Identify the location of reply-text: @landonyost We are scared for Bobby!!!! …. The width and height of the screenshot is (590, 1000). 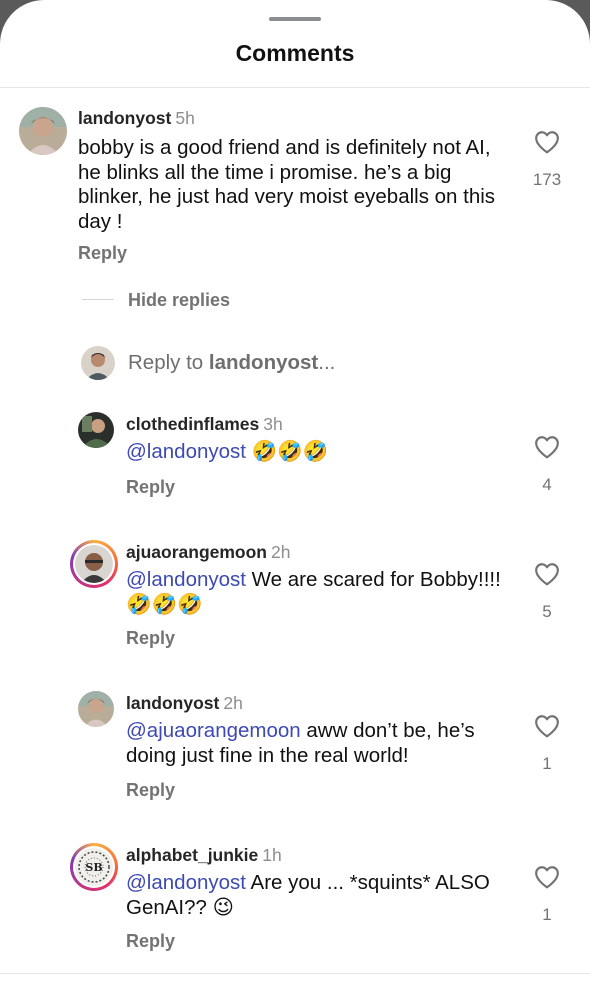
(321, 592).